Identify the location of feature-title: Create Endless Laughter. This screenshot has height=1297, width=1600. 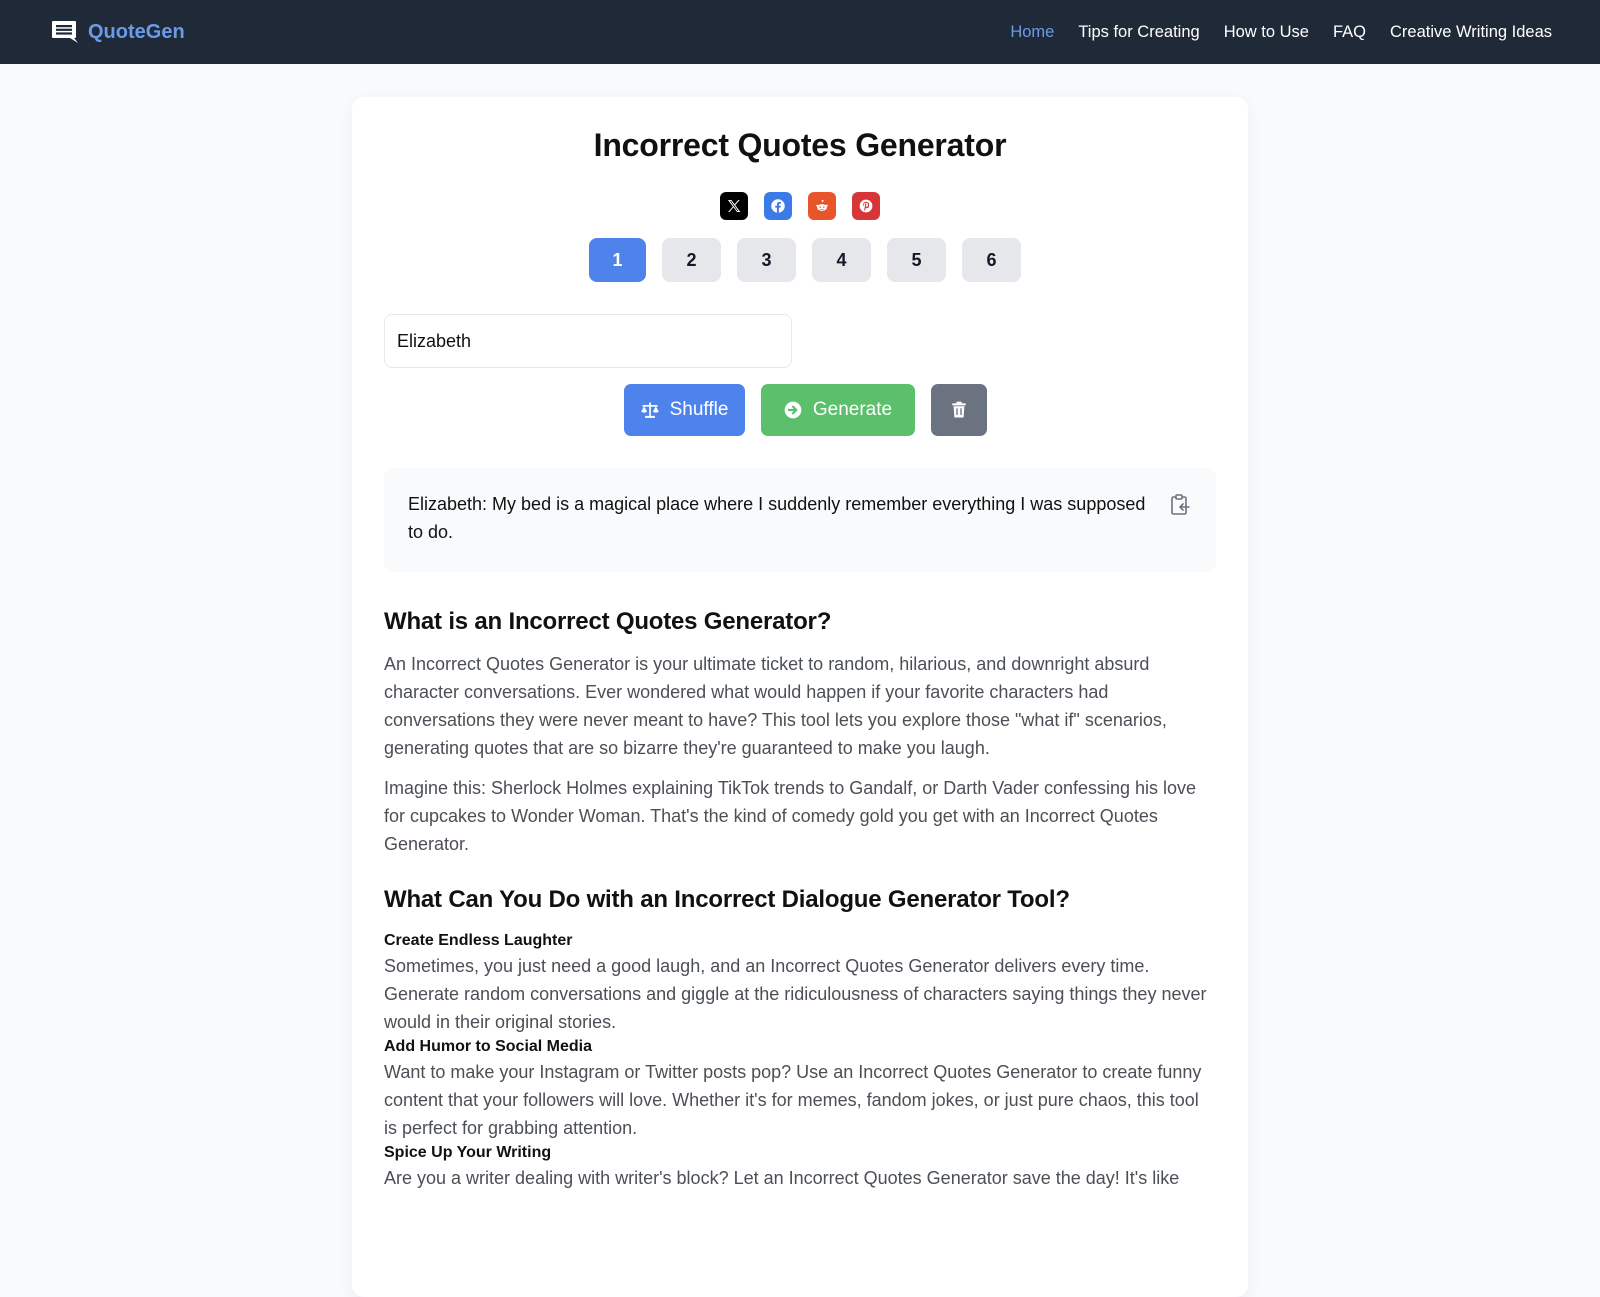
(478, 940).